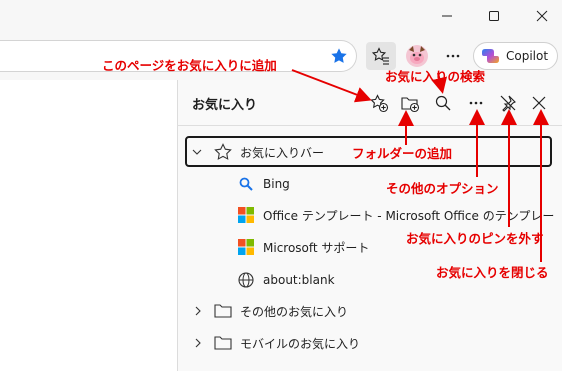 The width and height of the screenshot is (562, 371). Describe the element at coordinates (475, 238) in the screenshot. I see `annotation-unpin: お気に入りのピンを外す` at that location.